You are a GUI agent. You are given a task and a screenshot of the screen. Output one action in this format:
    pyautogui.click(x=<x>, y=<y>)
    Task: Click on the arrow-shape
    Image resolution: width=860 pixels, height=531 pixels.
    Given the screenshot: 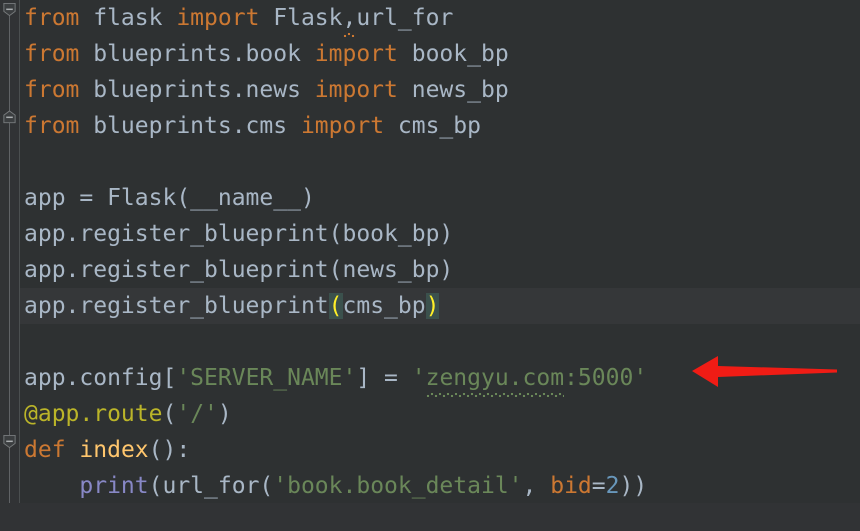 What is the action you would take?
    pyautogui.click(x=764, y=371)
    